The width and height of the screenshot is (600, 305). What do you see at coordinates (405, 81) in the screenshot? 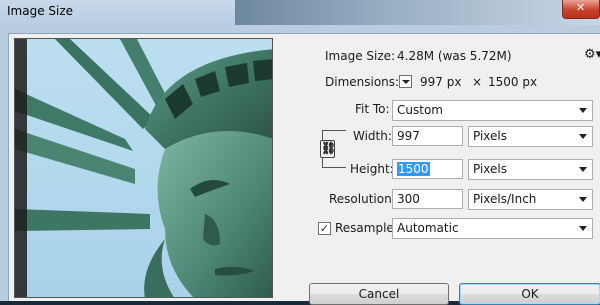
I see `dimensions-units-dropdown` at bounding box center [405, 81].